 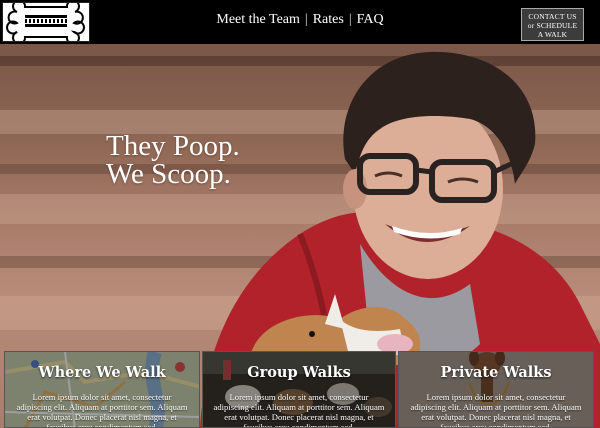 I want to click on card-title: Private Walks, so click(x=496, y=372).